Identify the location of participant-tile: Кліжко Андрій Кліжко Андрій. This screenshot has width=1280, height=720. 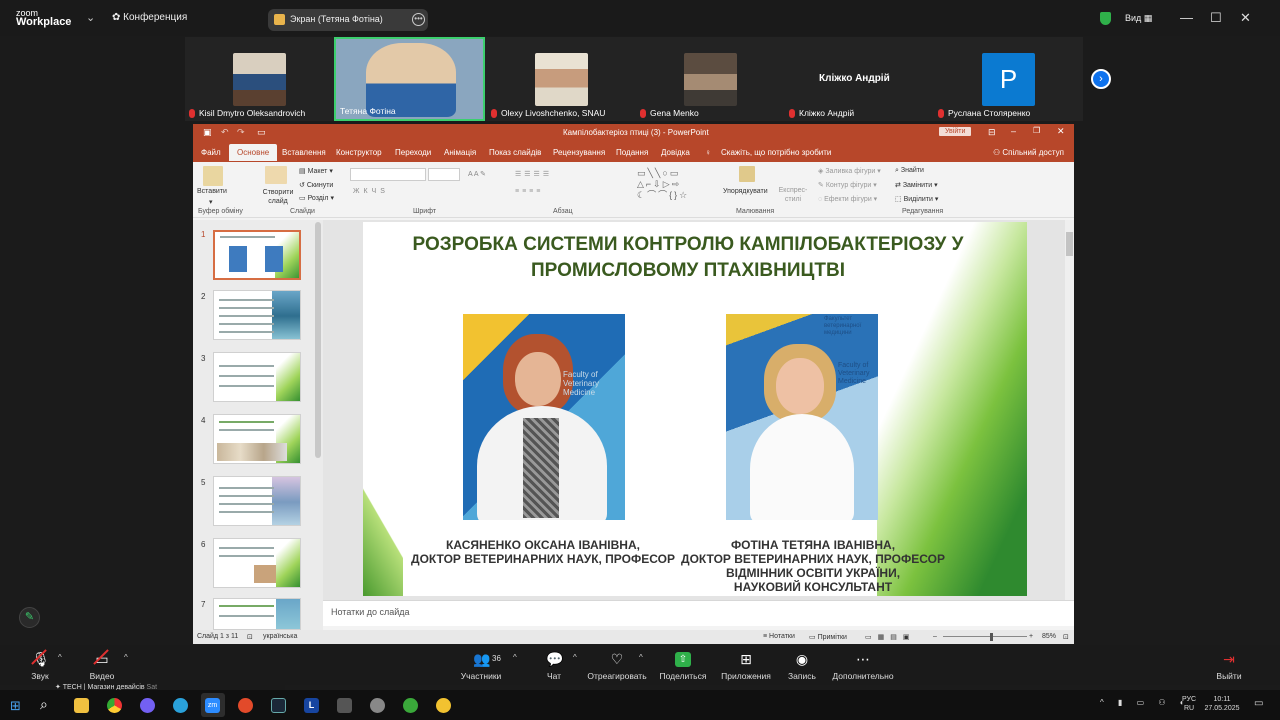
(859, 79).